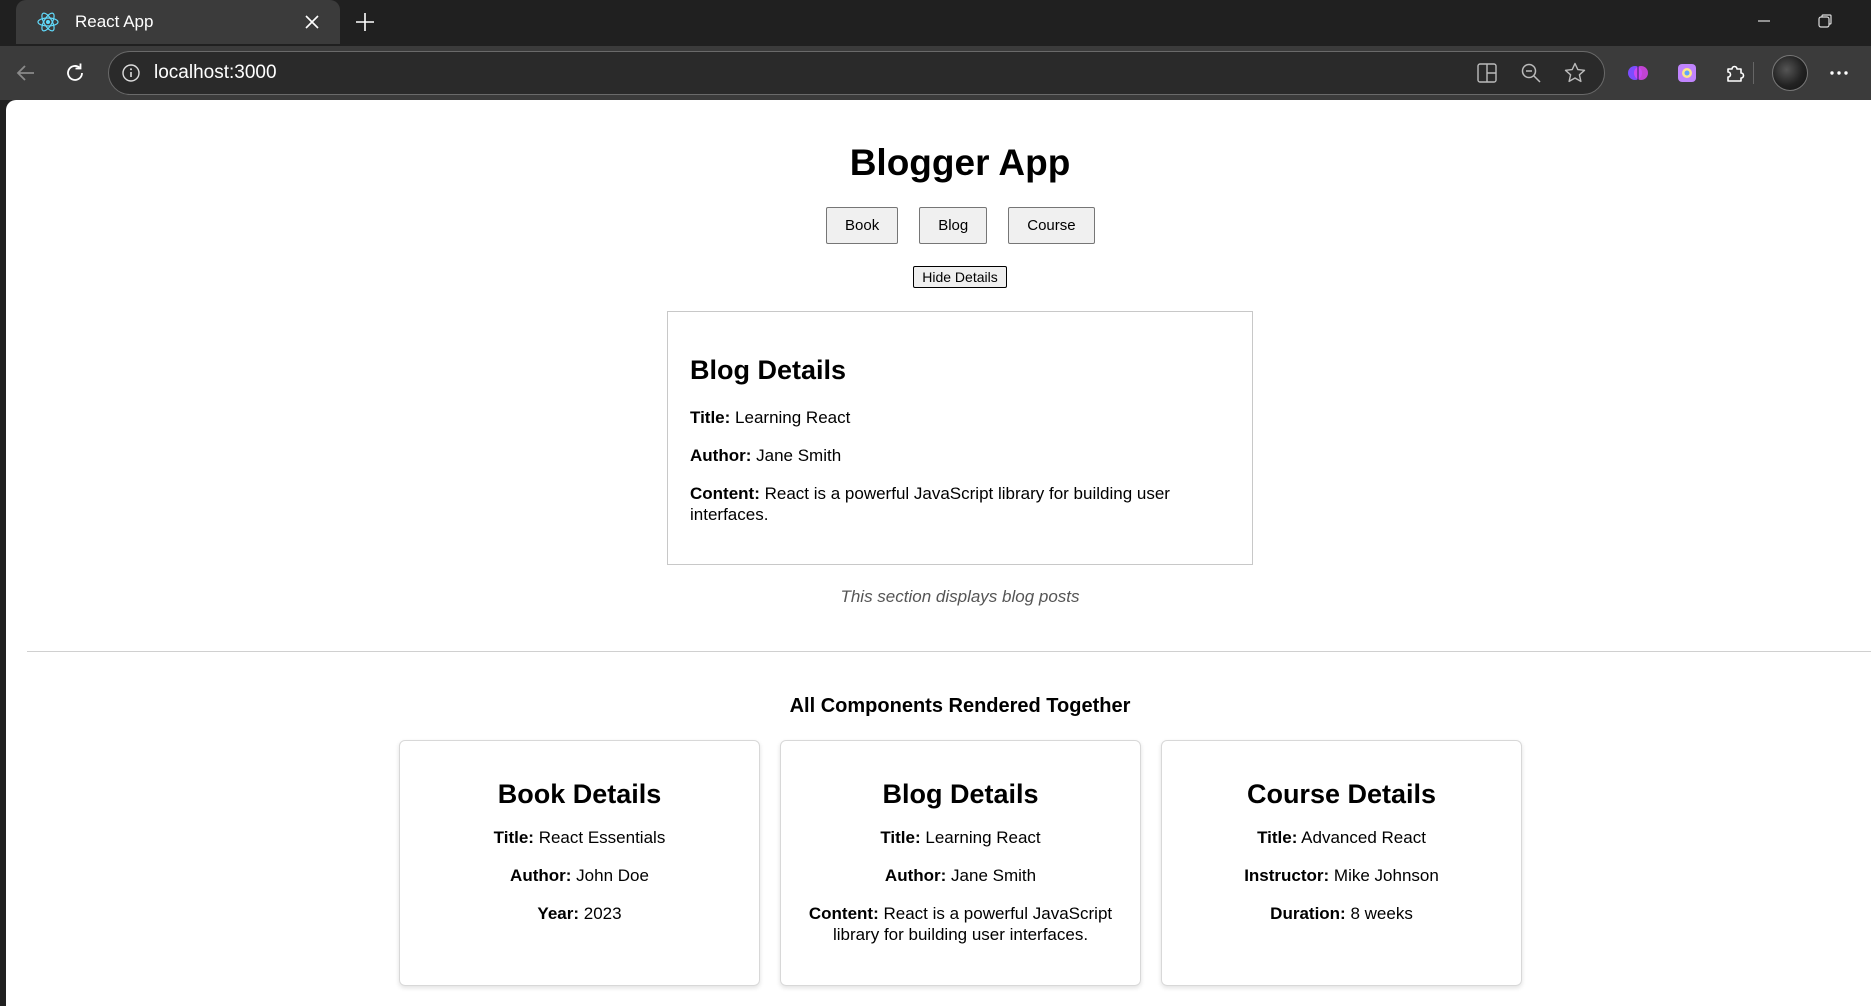 The image size is (1871, 1006). What do you see at coordinates (312, 22) in the screenshot?
I see `close-icon` at bounding box center [312, 22].